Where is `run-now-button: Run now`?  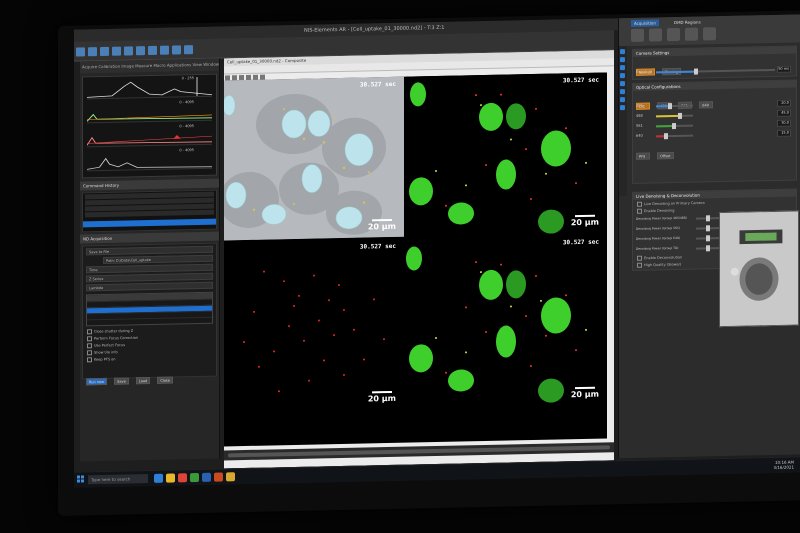 run-now-button: Run now is located at coordinates (97, 381).